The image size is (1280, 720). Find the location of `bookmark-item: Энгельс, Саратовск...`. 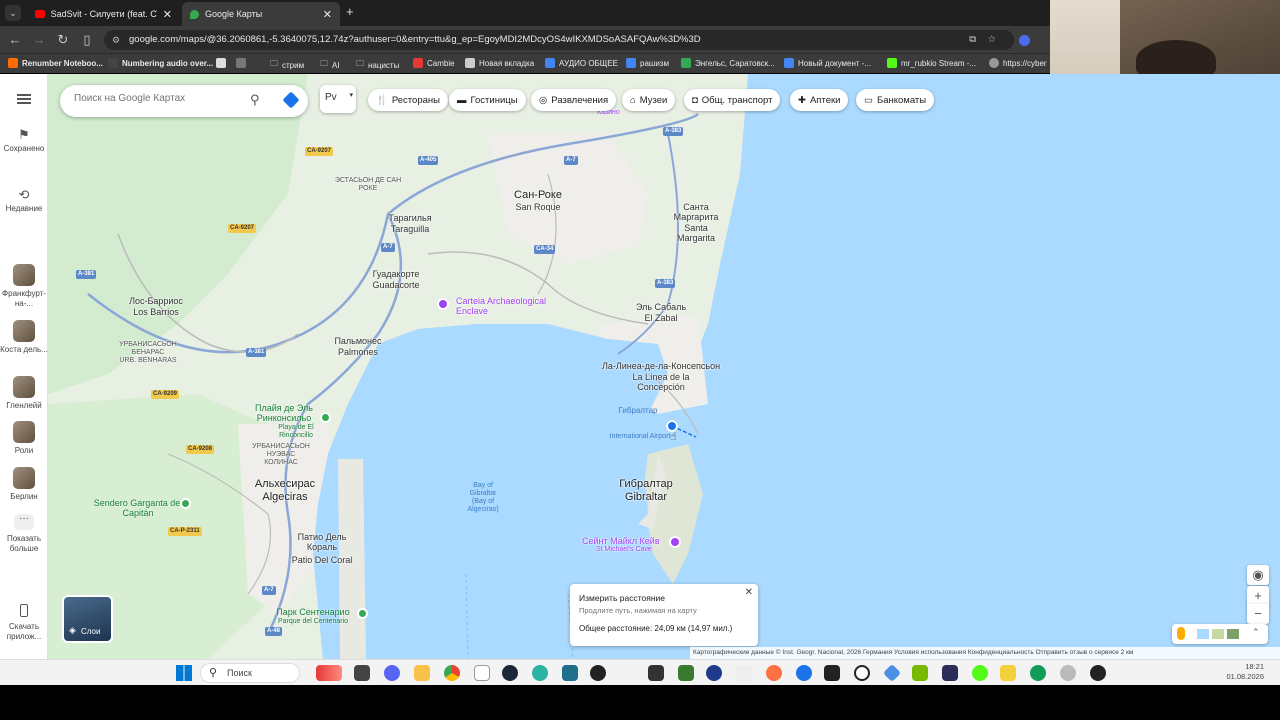

bookmark-item: Энгельс, Саратовск... is located at coordinates (728, 63).